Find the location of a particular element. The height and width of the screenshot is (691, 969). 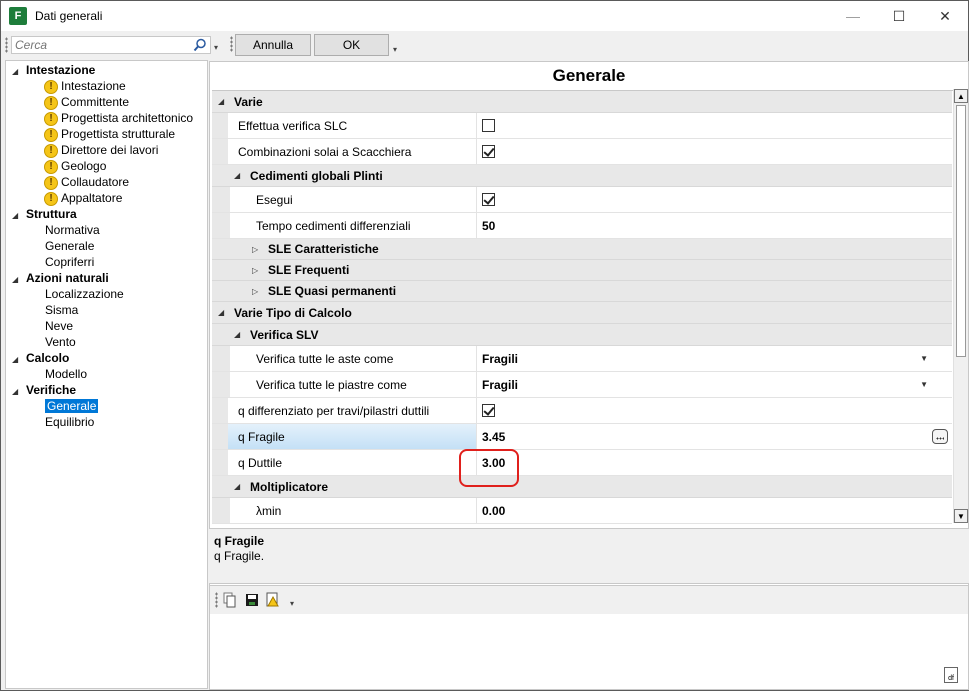

category-row: ▷ SLE Quasi permanenti is located at coordinates (582, 291).